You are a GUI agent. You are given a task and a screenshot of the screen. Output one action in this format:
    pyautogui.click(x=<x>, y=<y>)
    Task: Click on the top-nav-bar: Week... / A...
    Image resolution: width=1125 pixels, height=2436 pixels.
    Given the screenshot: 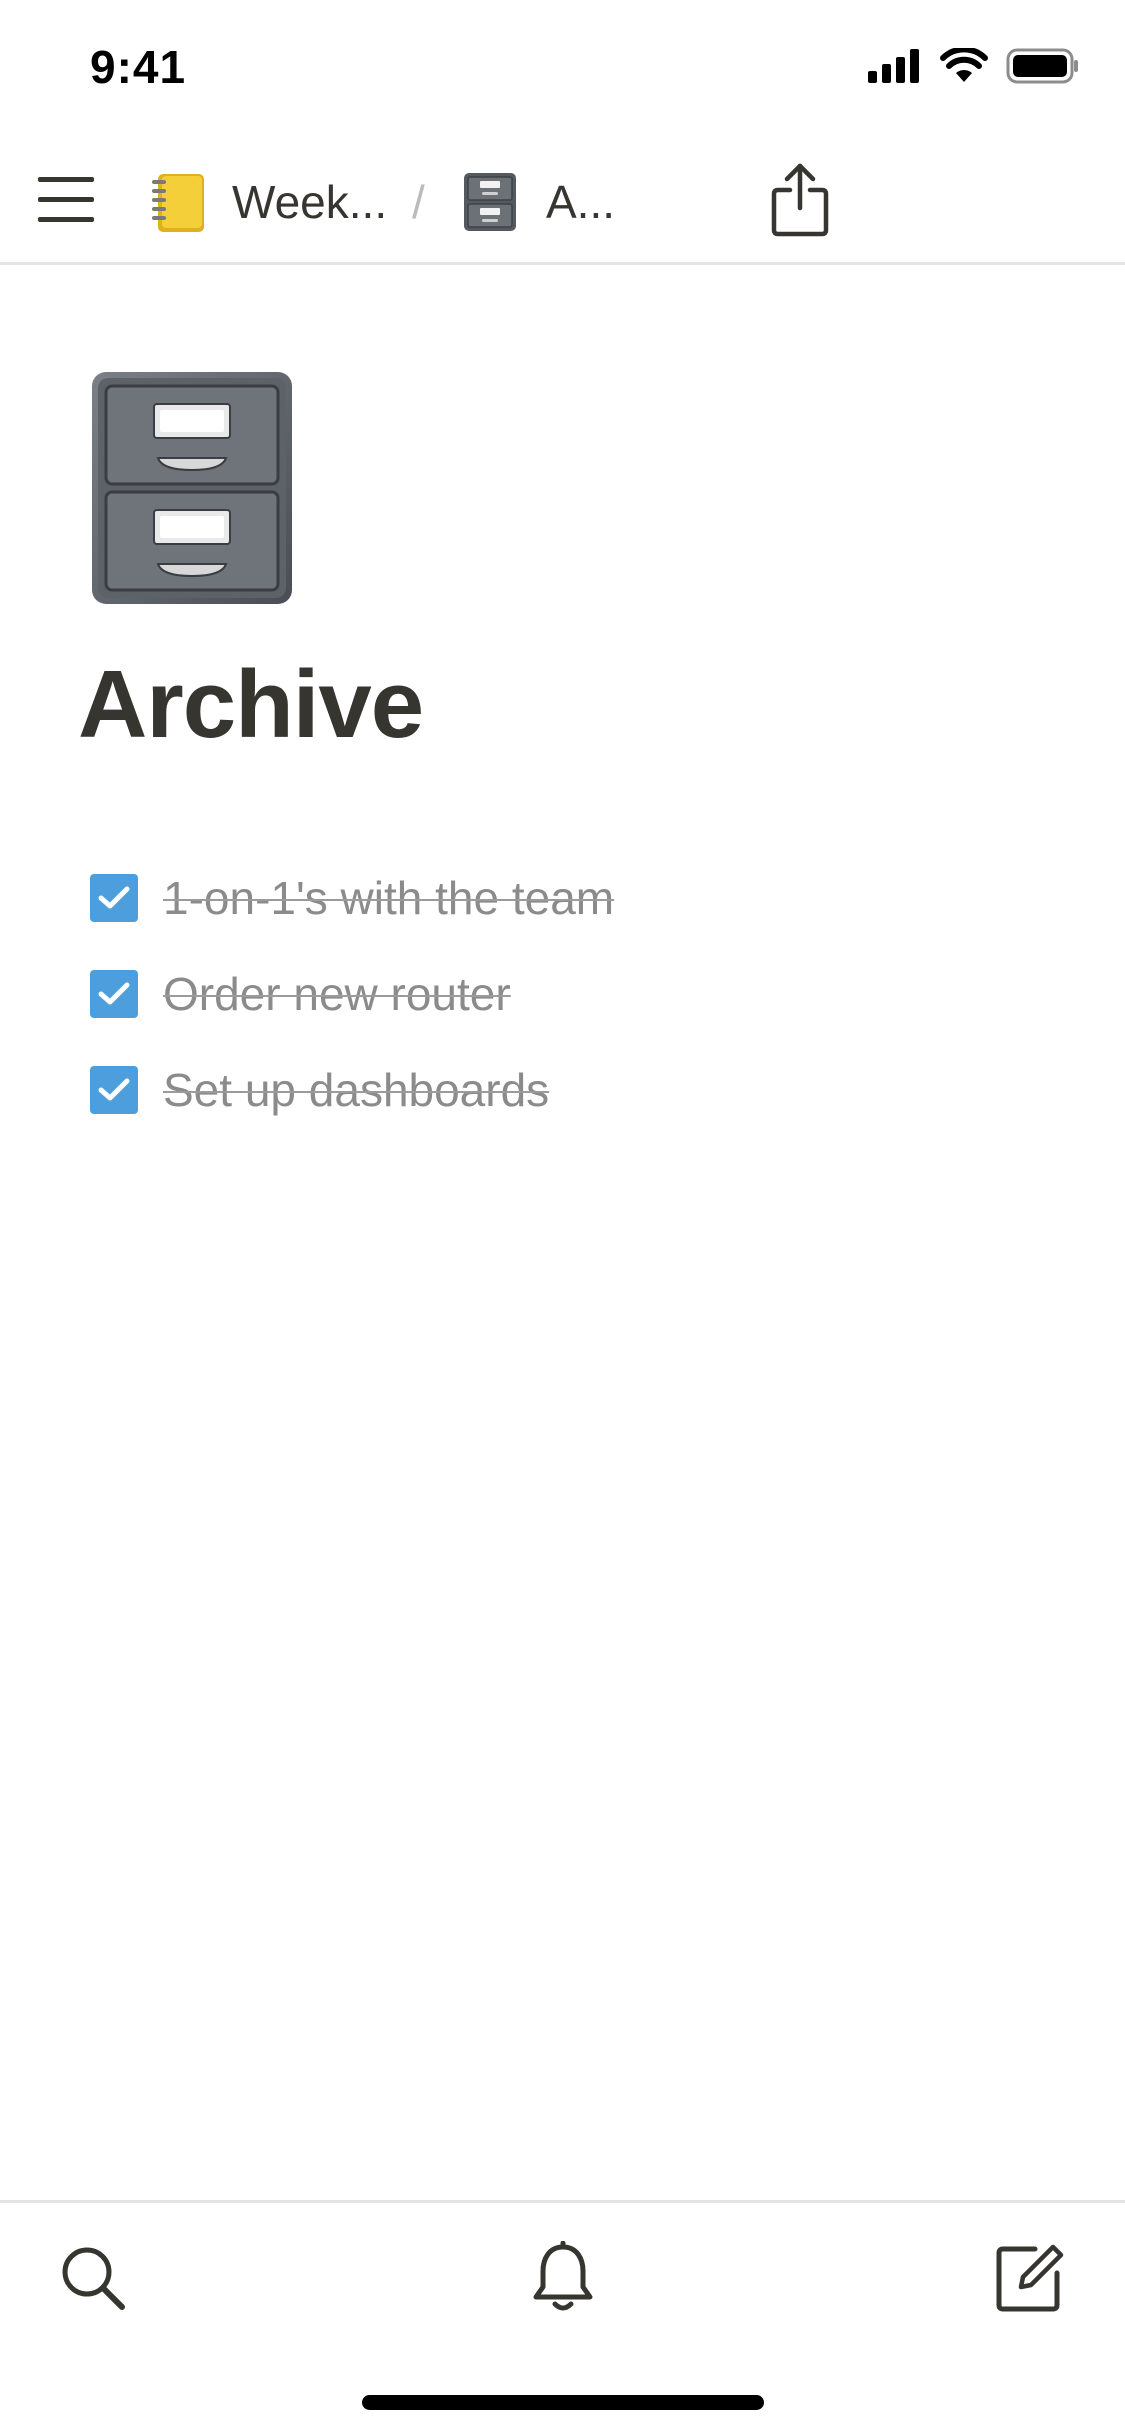 What is the action you would take?
    pyautogui.click(x=562, y=202)
    